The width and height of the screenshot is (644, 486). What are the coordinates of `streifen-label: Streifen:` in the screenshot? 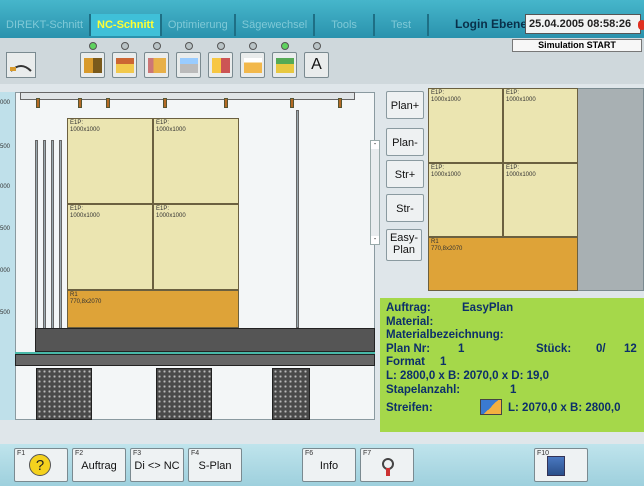 It's located at (409, 408).